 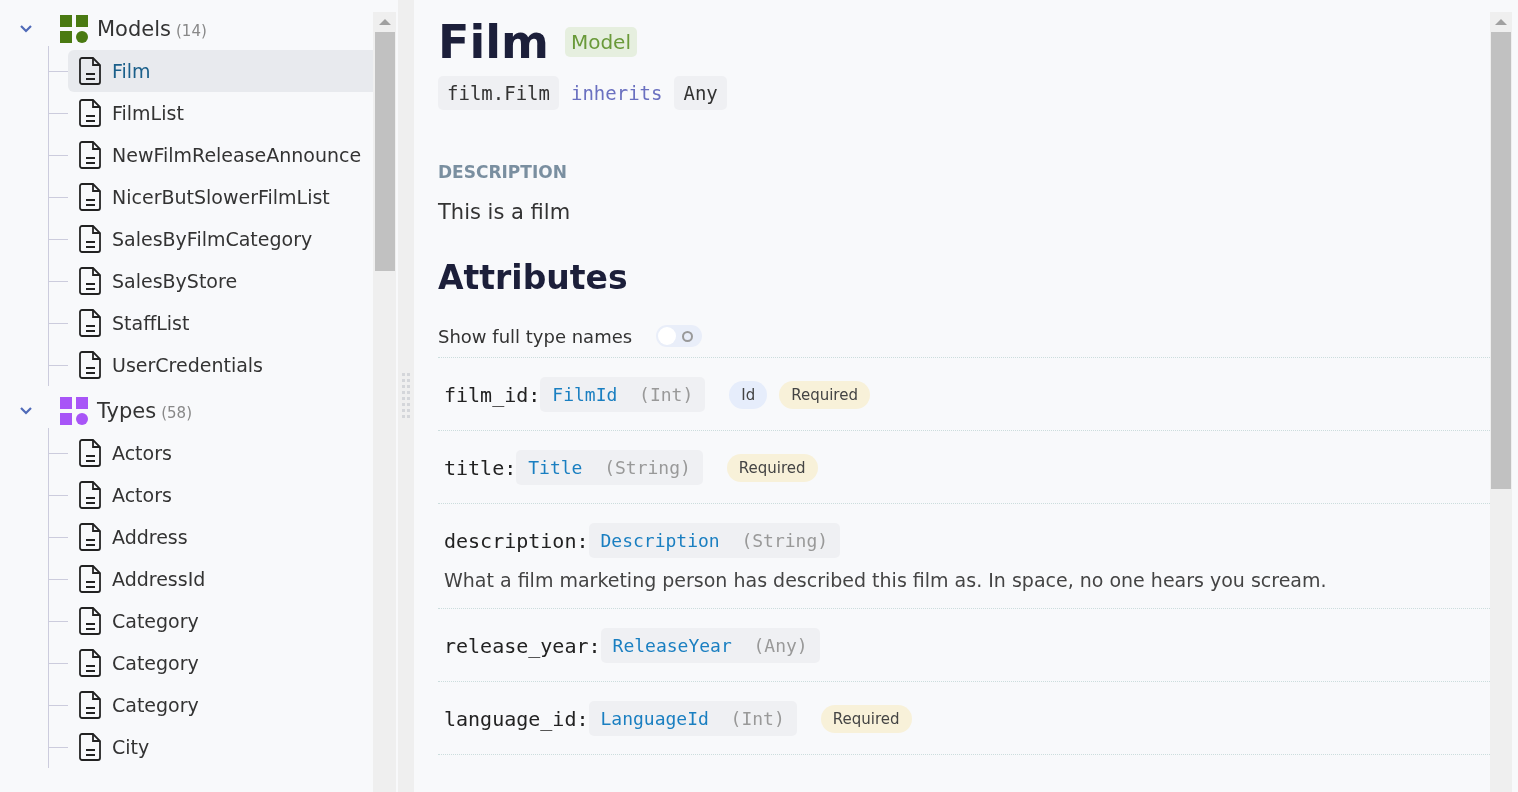 I want to click on type-chip: LanguageId (Int), so click(x=692, y=718).